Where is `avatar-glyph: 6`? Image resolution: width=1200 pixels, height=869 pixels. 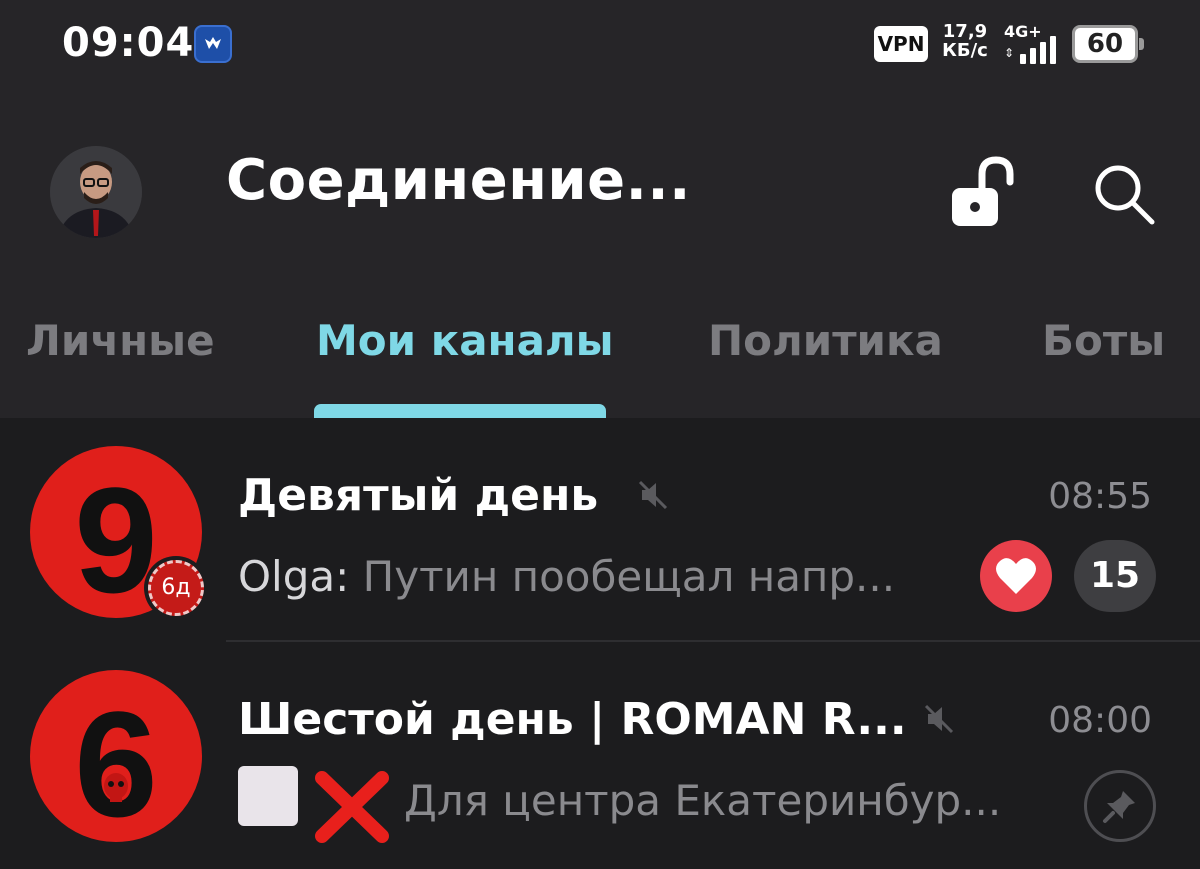
avatar-glyph: 6 is located at coordinates (115, 761).